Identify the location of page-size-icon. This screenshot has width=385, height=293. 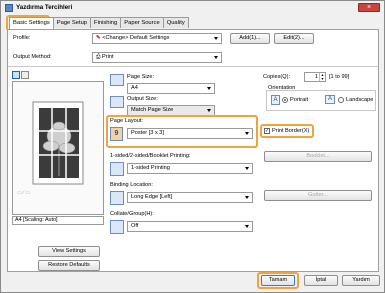
(117, 80).